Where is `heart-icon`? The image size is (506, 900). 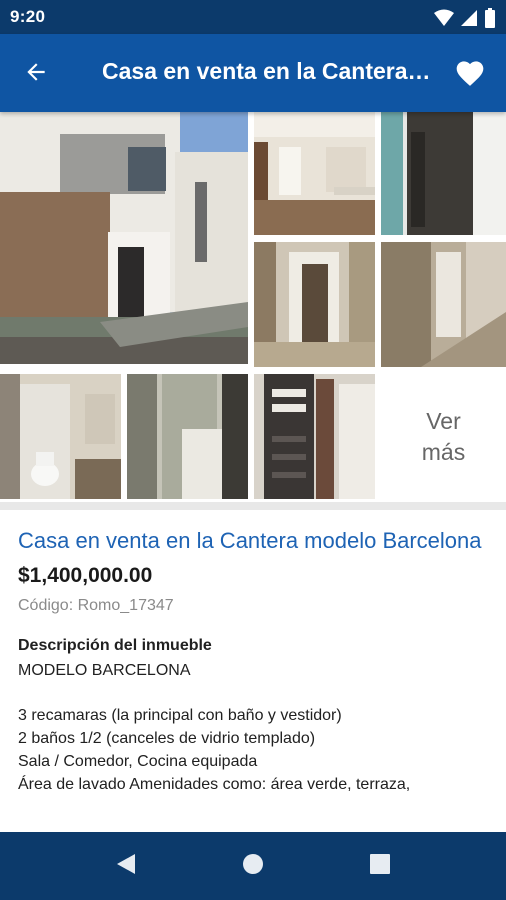 heart-icon is located at coordinates (470, 74).